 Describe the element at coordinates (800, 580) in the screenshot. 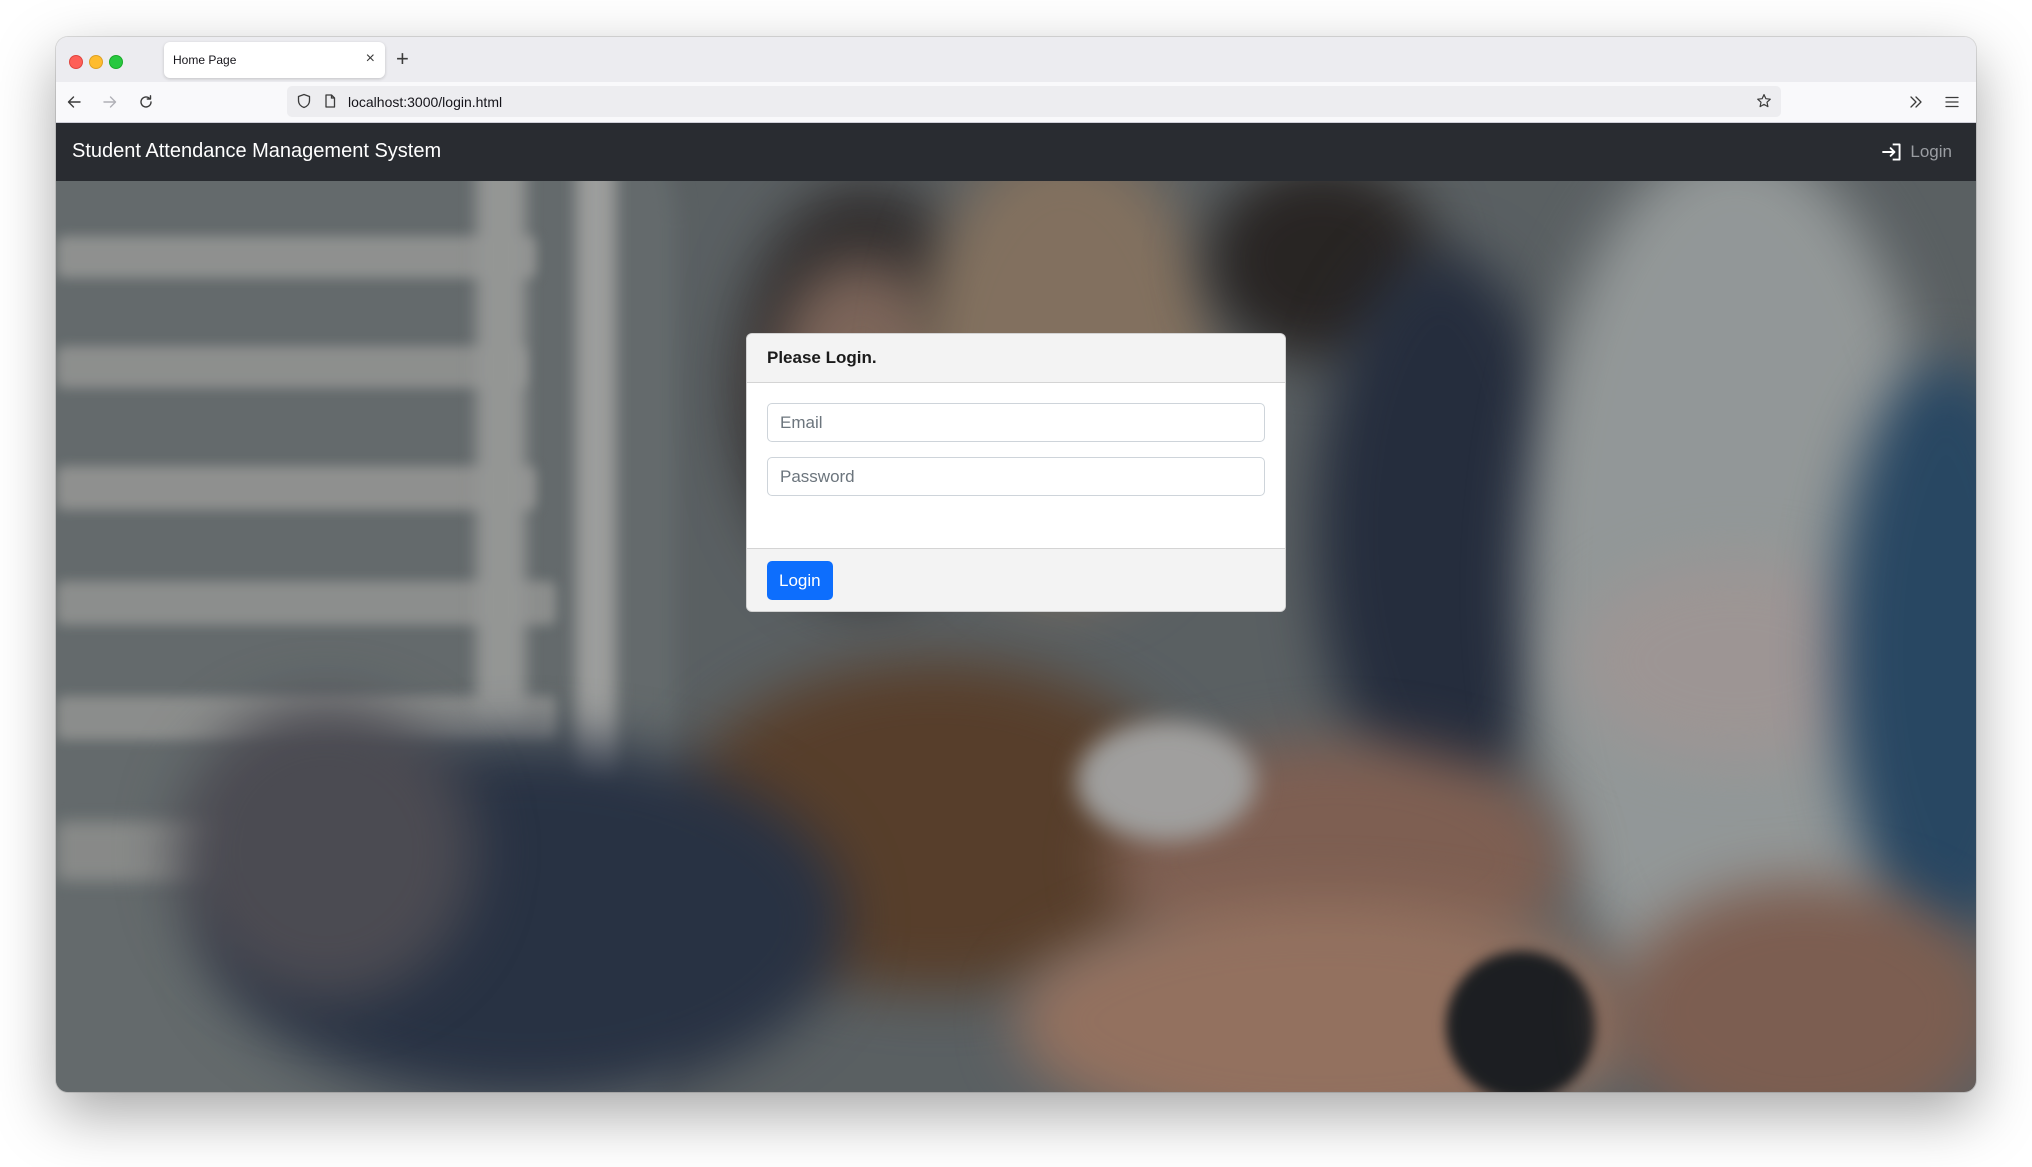

I see `login-button: Login` at that location.